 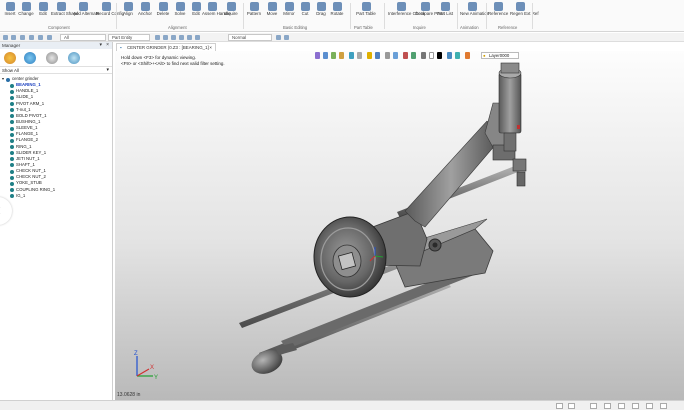 What do you see at coordinates (136, 354) in the screenshot?
I see `svg-text: Z` at bounding box center [136, 354].